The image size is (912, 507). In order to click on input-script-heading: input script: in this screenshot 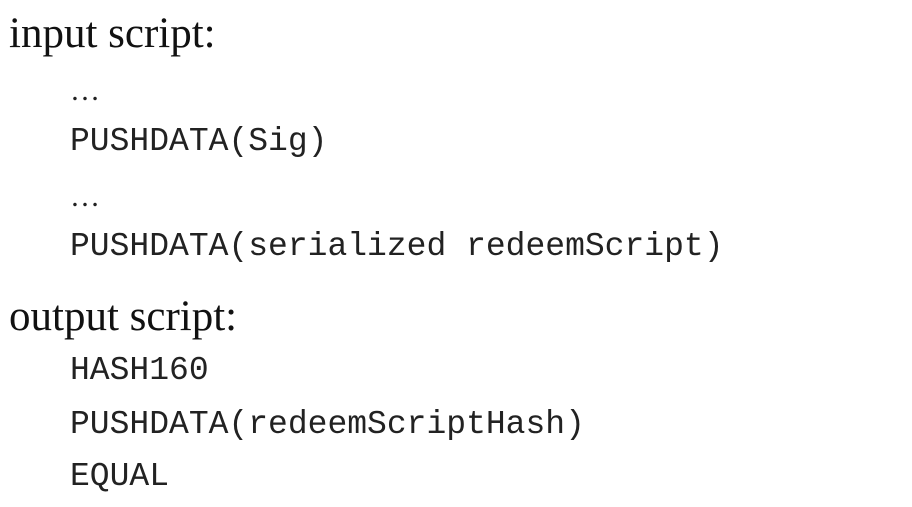, I will do `click(112, 33)`.